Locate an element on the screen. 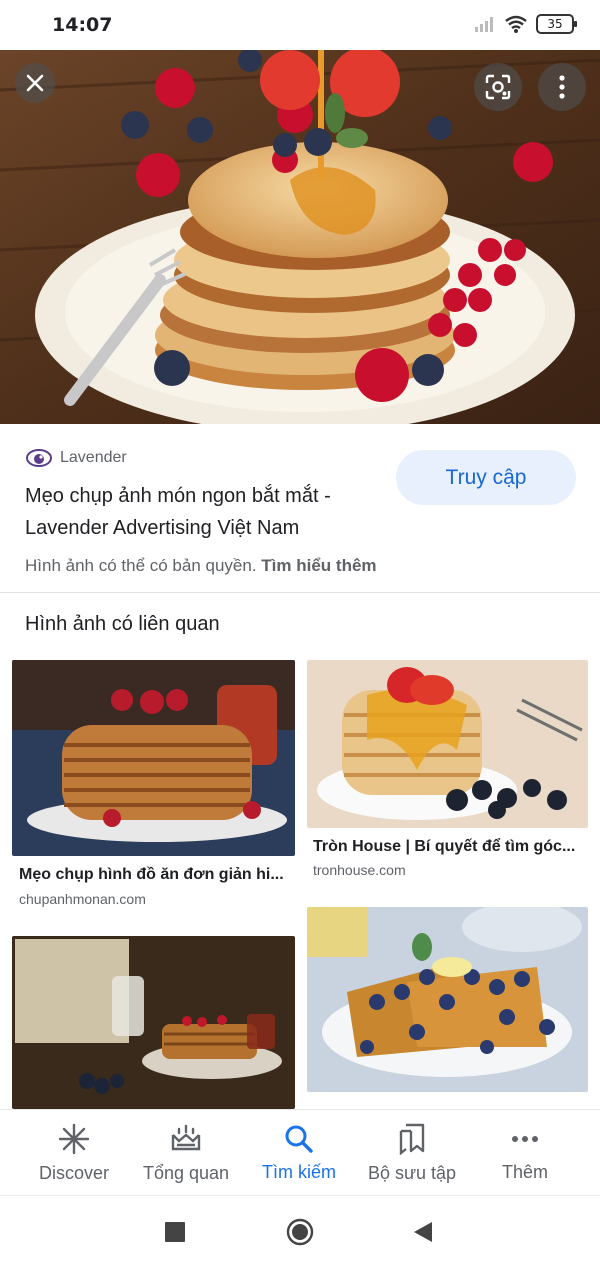 The width and height of the screenshot is (600, 1268). status-icons: 35 is located at coordinates (525, 24).